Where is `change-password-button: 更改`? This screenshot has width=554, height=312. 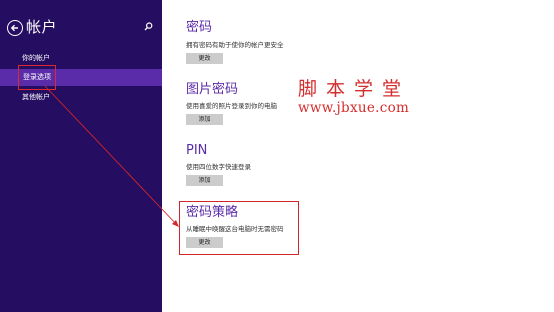
change-password-button: 更改 is located at coordinates (204, 58).